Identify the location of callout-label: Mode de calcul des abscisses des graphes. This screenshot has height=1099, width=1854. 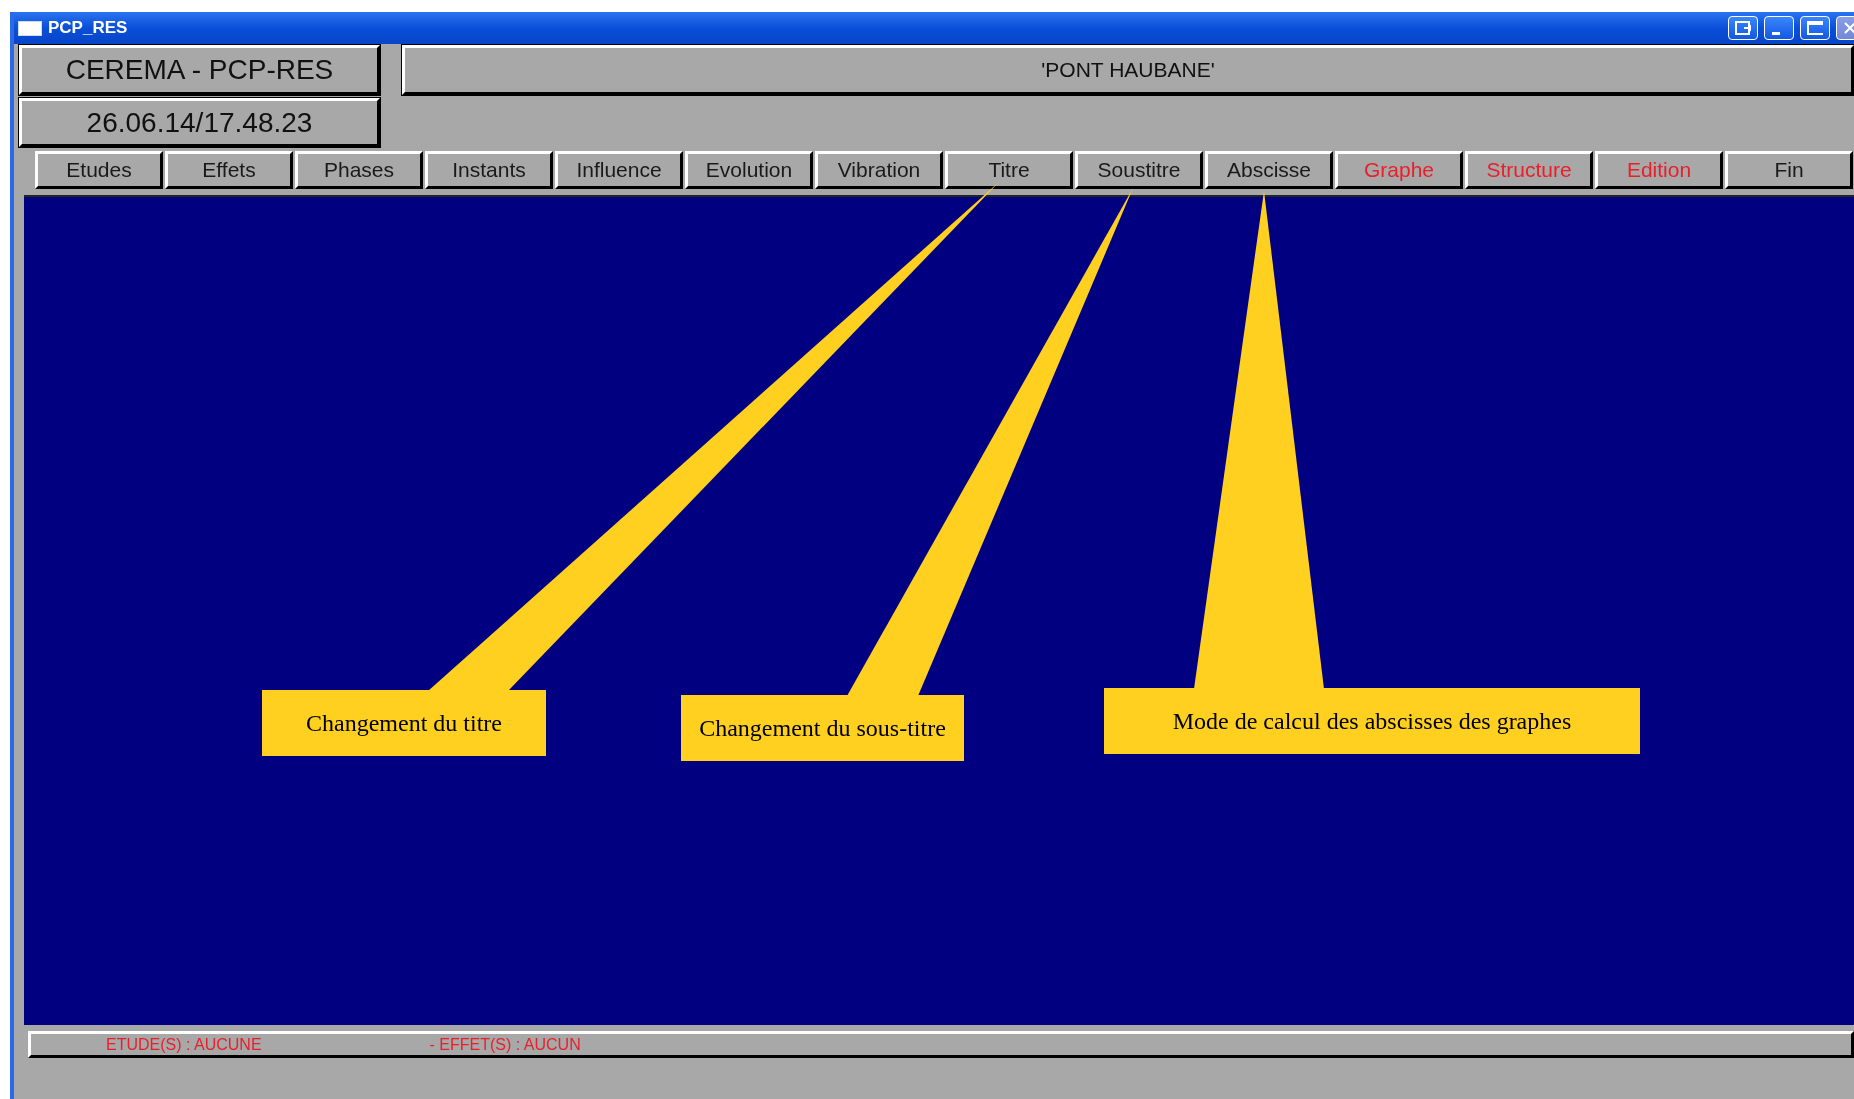
(1372, 721).